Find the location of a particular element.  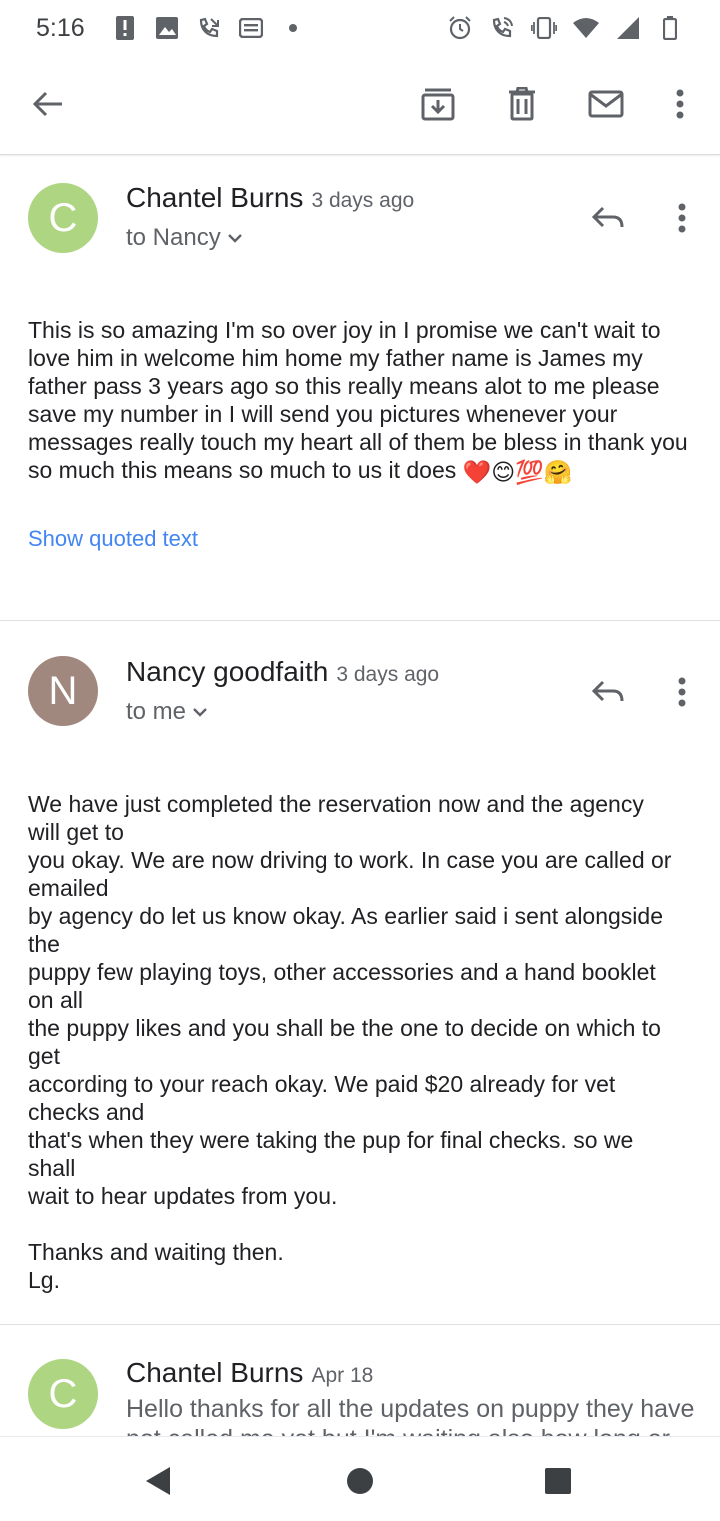

status-left: 5:16 is located at coordinates (171, 28).